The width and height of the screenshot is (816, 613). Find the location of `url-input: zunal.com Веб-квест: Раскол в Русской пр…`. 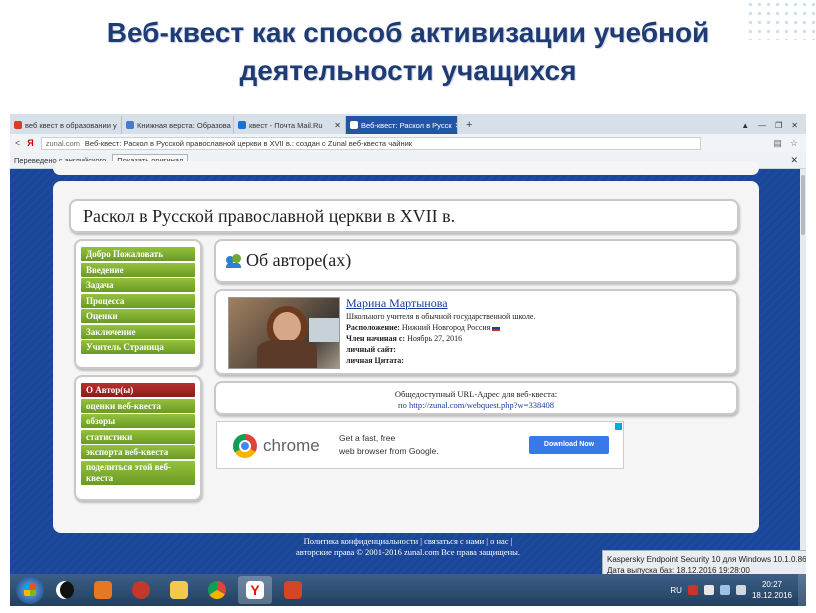

url-input: zunal.com Веб-квест: Раскол в Русской пр… is located at coordinates (370, 143).